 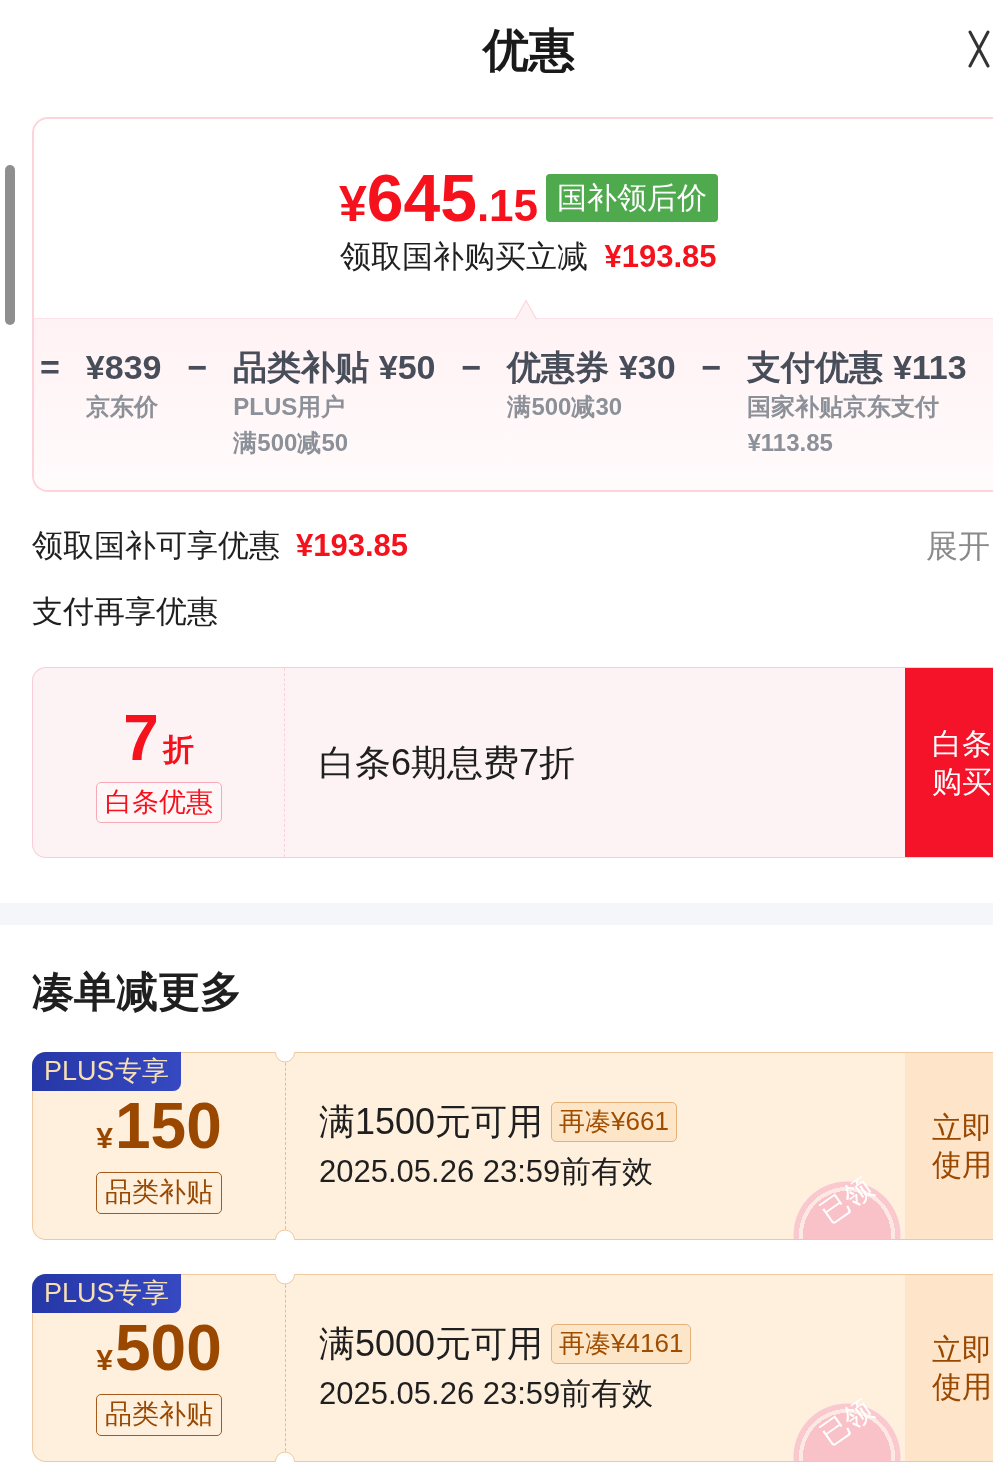 What do you see at coordinates (156, 545) in the screenshot?
I see `summary-label: 领取国补可享优惠` at bounding box center [156, 545].